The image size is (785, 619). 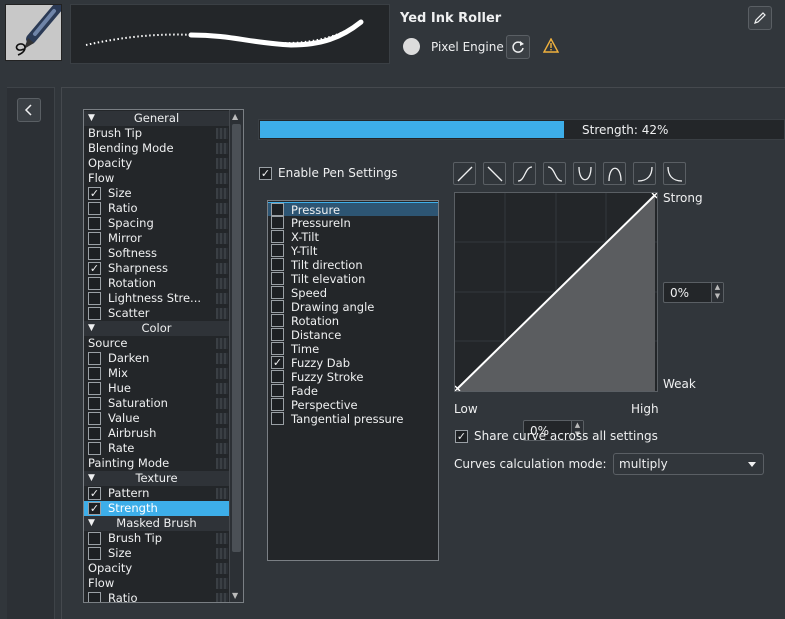 What do you see at coordinates (353, 307) in the screenshot?
I see `sensor-item: Drawing angle` at bounding box center [353, 307].